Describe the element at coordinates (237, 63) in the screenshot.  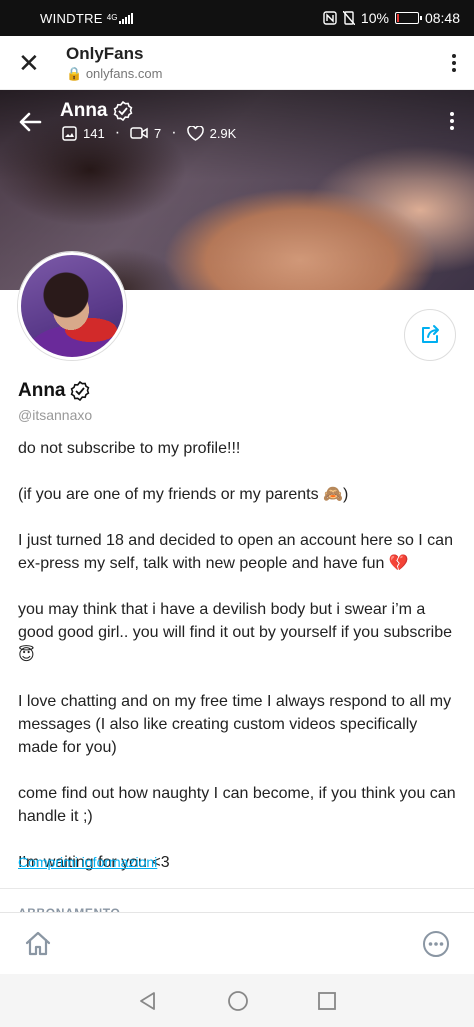
I see `browser-toolbar: ✕ OnlyFans 🔒 onlyfans.com` at that location.